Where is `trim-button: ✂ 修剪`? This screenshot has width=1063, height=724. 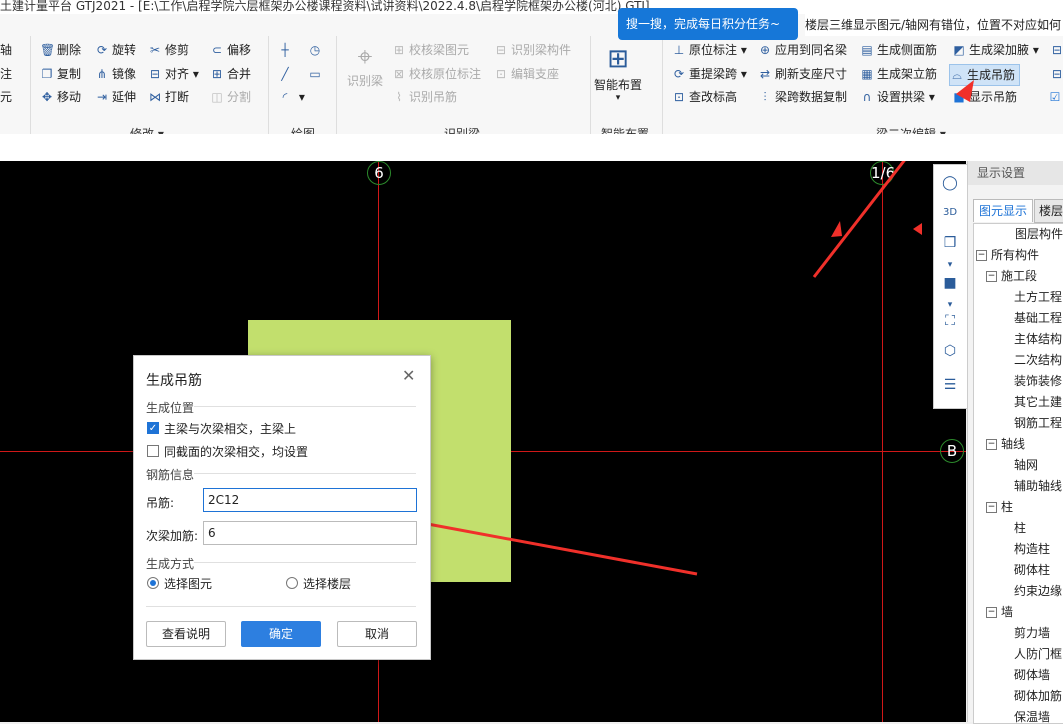 trim-button: ✂ 修剪 is located at coordinates (168, 50).